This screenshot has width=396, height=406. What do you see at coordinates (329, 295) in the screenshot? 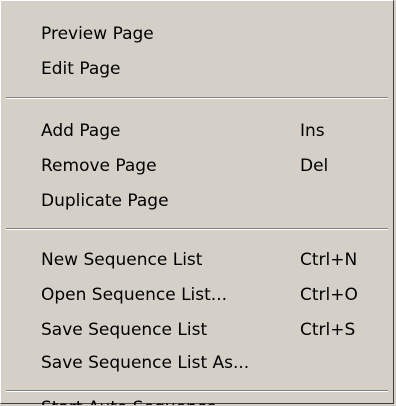
I see `menu-item-shortcut: Ctrl+O` at bounding box center [329, 295].